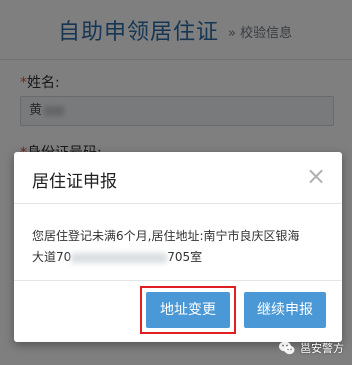  I want to click on redacted-address, so click(119, 257).